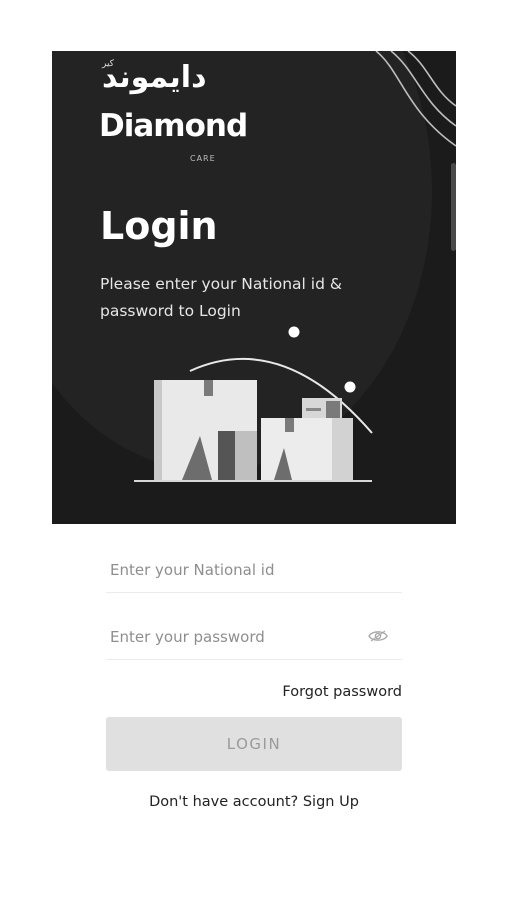  Describe the element at coordinates (331, 802) in the screenshot. I see `signup-link: Sign Up` at that location.